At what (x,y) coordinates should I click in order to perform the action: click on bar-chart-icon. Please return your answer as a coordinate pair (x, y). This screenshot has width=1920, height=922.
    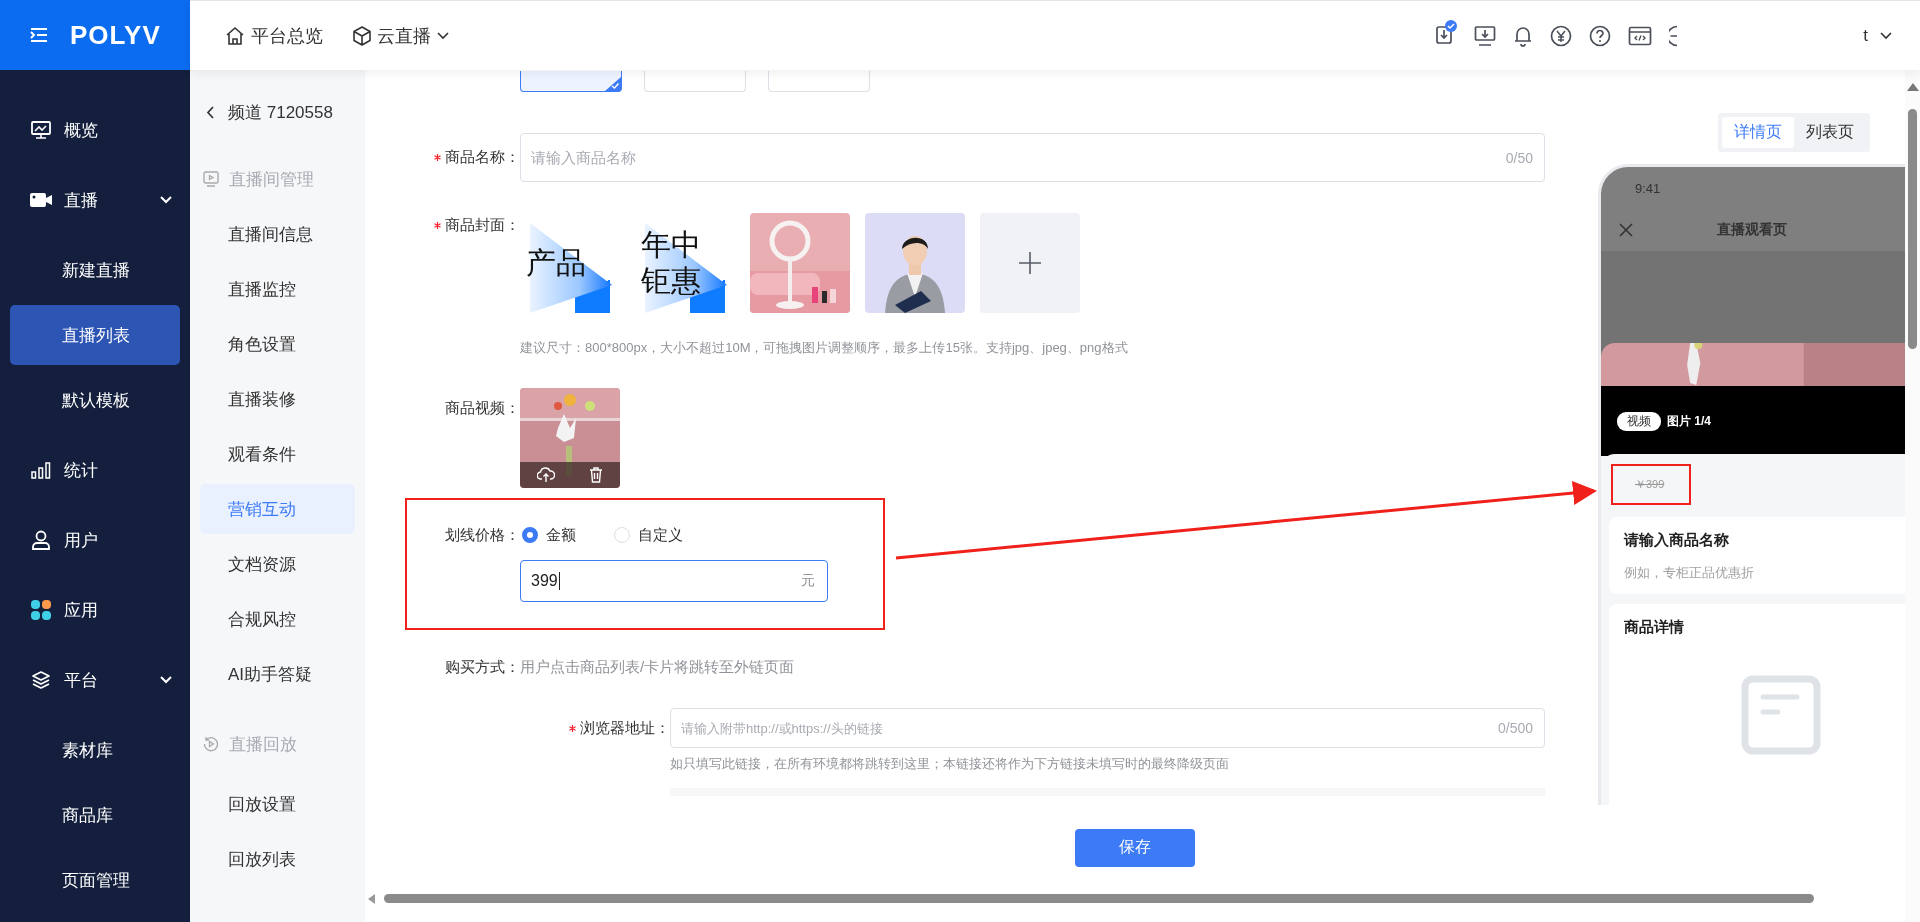
    Looking at the image, I should click on (41, 470).